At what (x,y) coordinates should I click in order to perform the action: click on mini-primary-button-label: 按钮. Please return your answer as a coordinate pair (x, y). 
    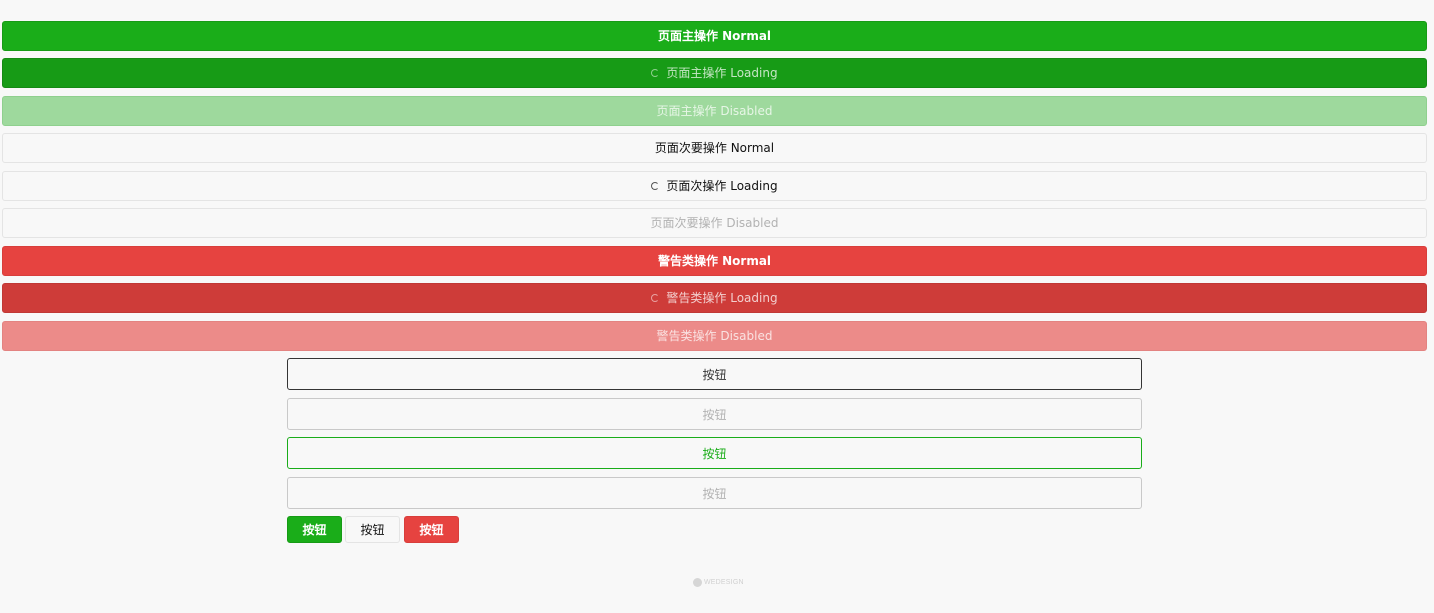
    Looking at the image, I should click on (314, 530).